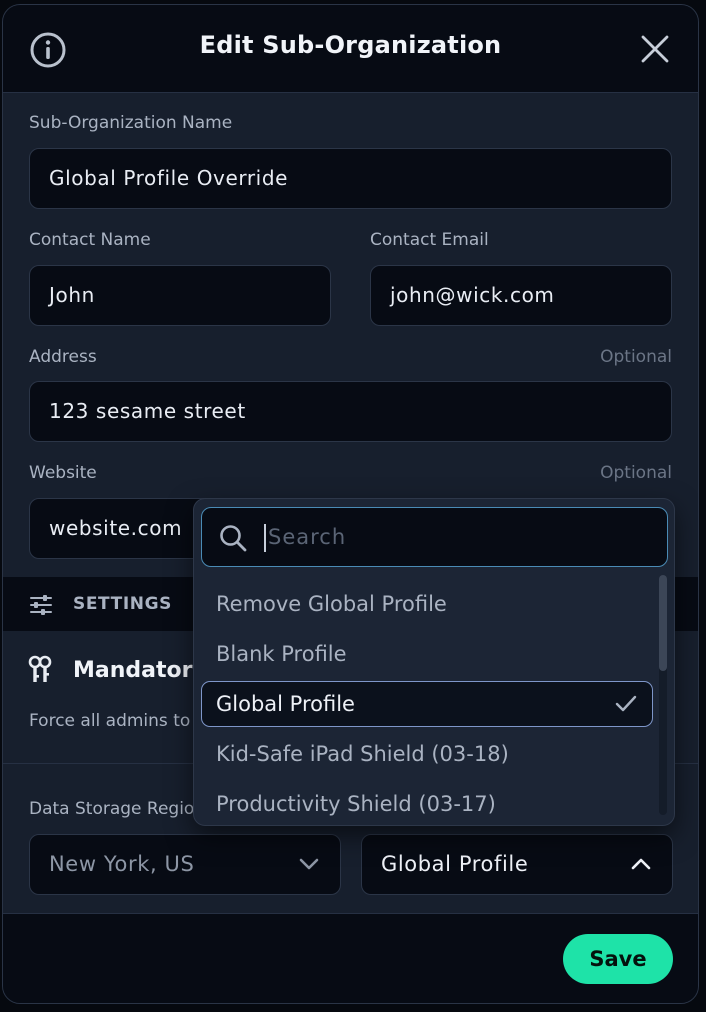 Image resolution: width=706 pixels, height=1012 pixels. I want to click on address-optional-hint: Optional, so click(636, 357).